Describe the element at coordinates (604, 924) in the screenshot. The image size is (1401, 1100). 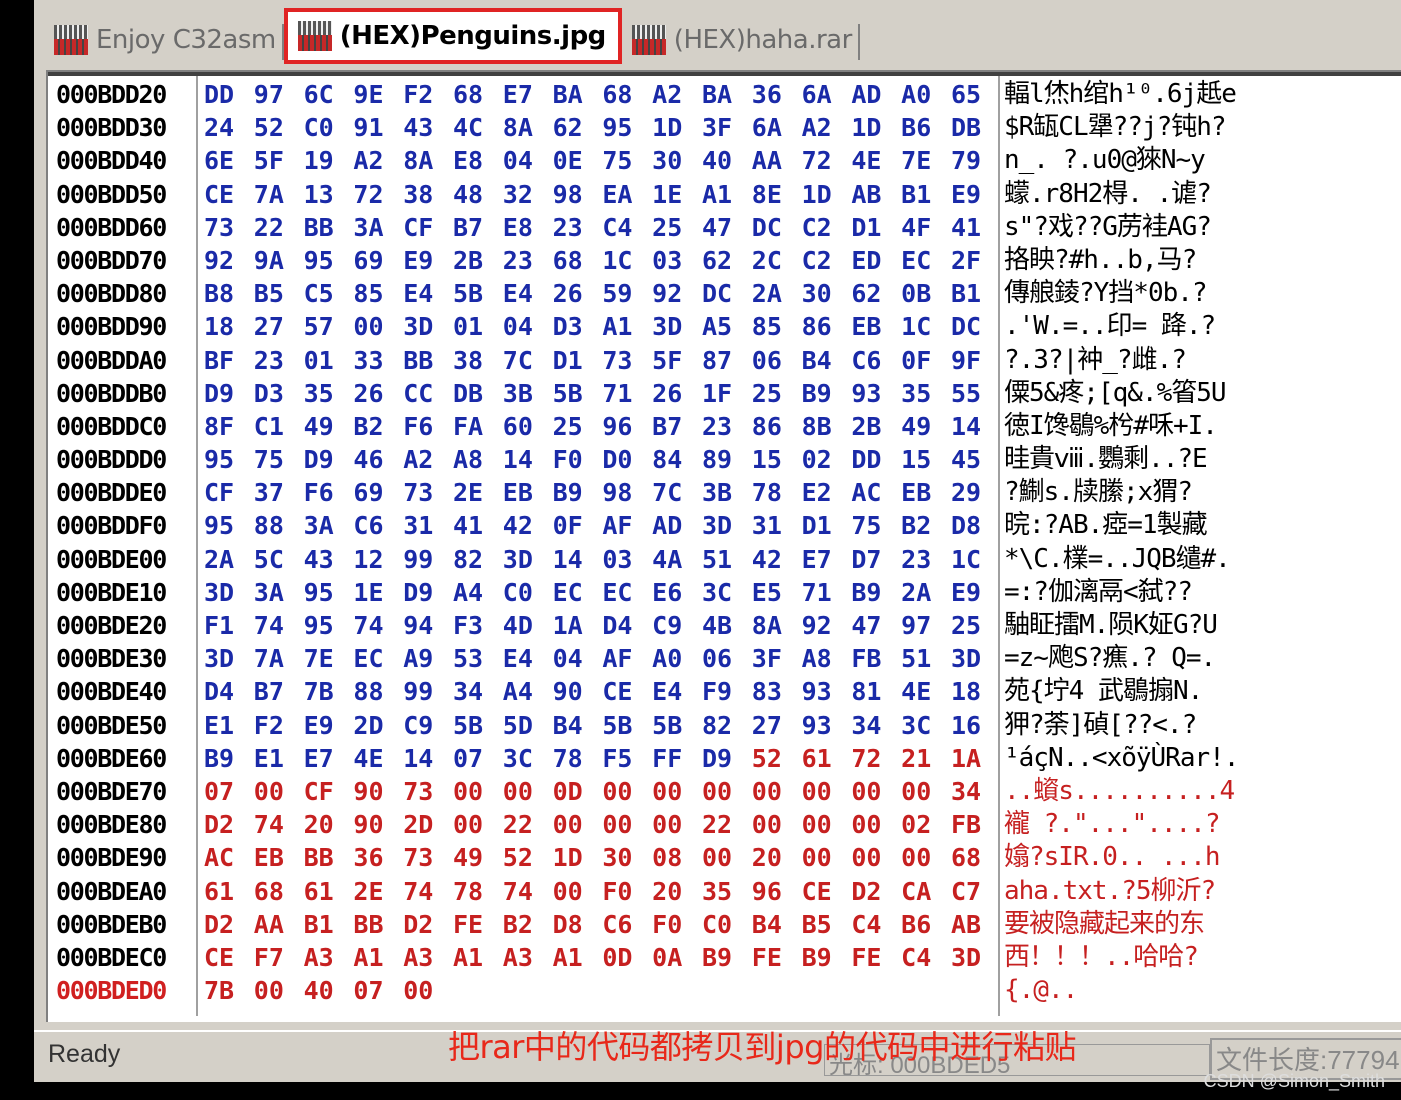
I see `hex-row-bytes: D2 AA B1 BB D2 FE B2 D8 C6 F0 C0 B4 B5 C4 B6 AB` at that location.